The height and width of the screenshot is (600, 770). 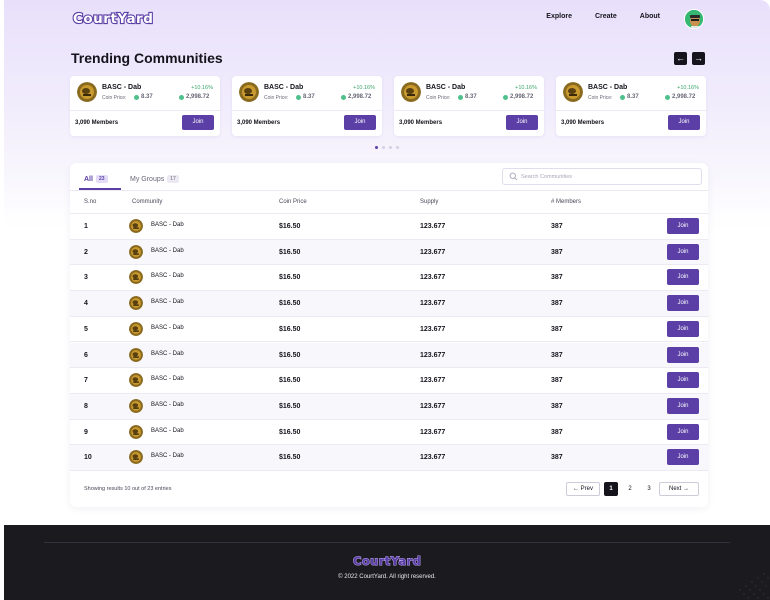 I want to click on tab-my-groups-label: My Groups, so click(x=147, y=179).